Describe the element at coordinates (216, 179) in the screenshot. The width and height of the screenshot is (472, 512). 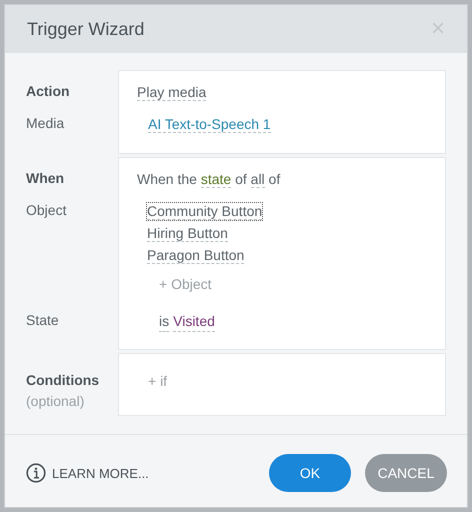
I see `state-link: state` at that location.